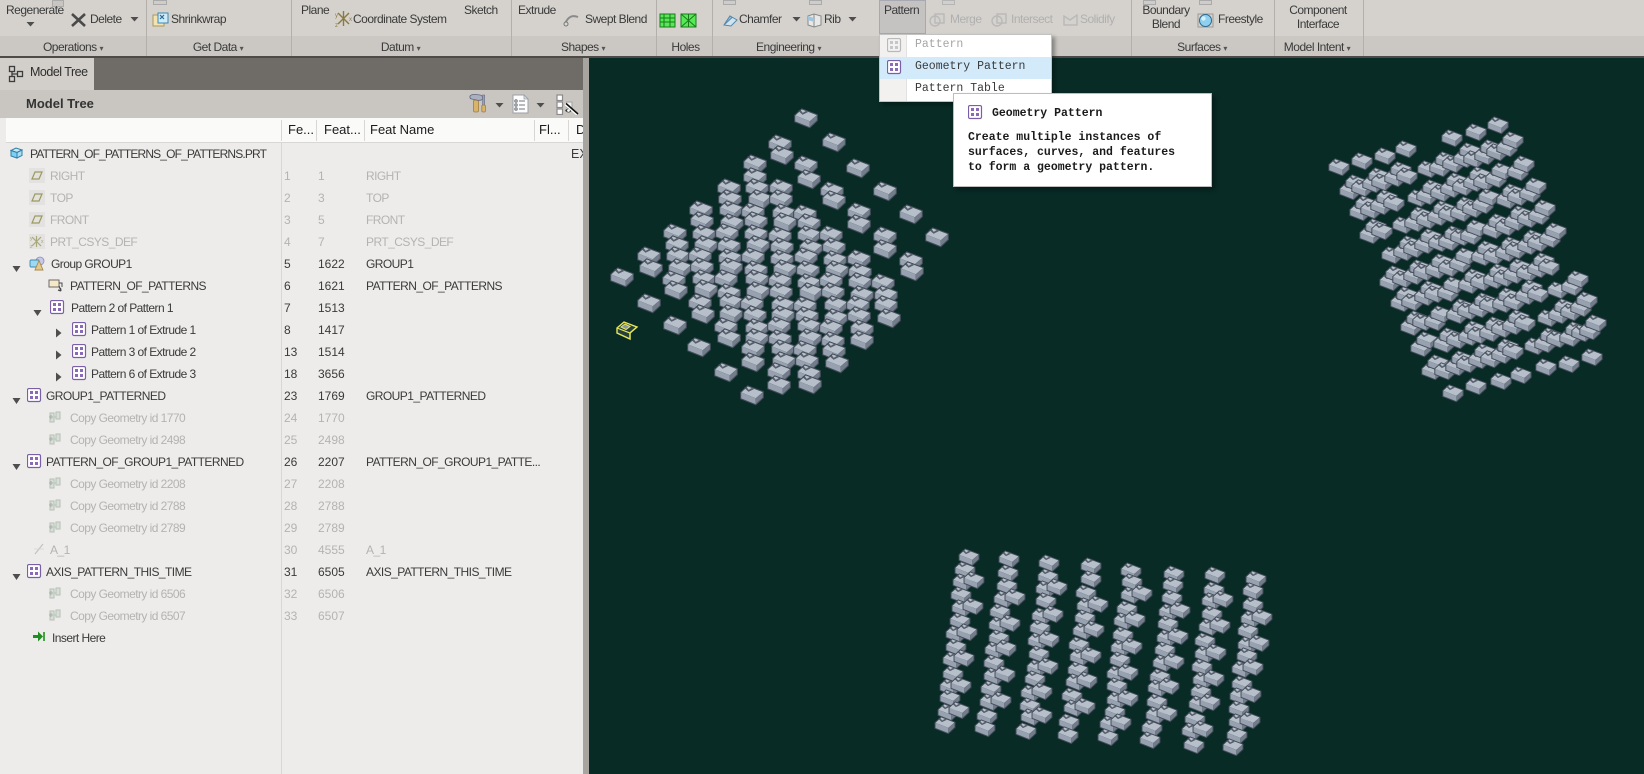 Image resolution: width=1644 pixels, height=774 pixels. Describe the element at coordinates (350, 20) in the screenshot. I see `svg-text: x` at that location.